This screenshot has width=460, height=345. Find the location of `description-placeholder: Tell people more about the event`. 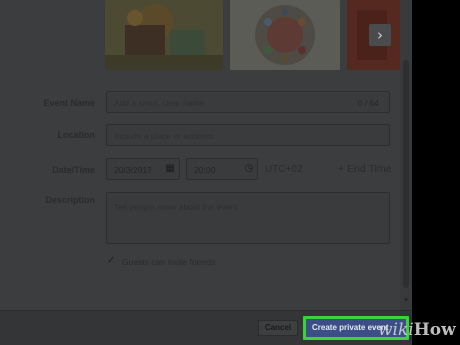

description-placeholder: Tell people more about the event is located at coordinates (176, 207).